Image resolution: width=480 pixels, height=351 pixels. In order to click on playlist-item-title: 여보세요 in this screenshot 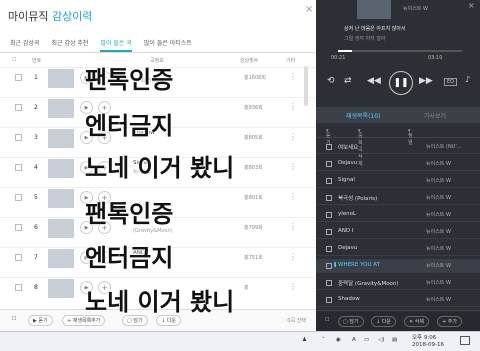, I will do `click(348, 147)`.